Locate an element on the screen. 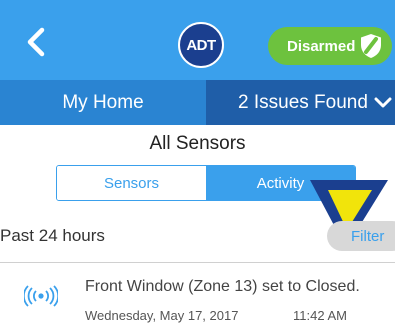 The image size is (395, 334). nav-row: My Home 2 Issues Found is located at coordinates (197, 102).